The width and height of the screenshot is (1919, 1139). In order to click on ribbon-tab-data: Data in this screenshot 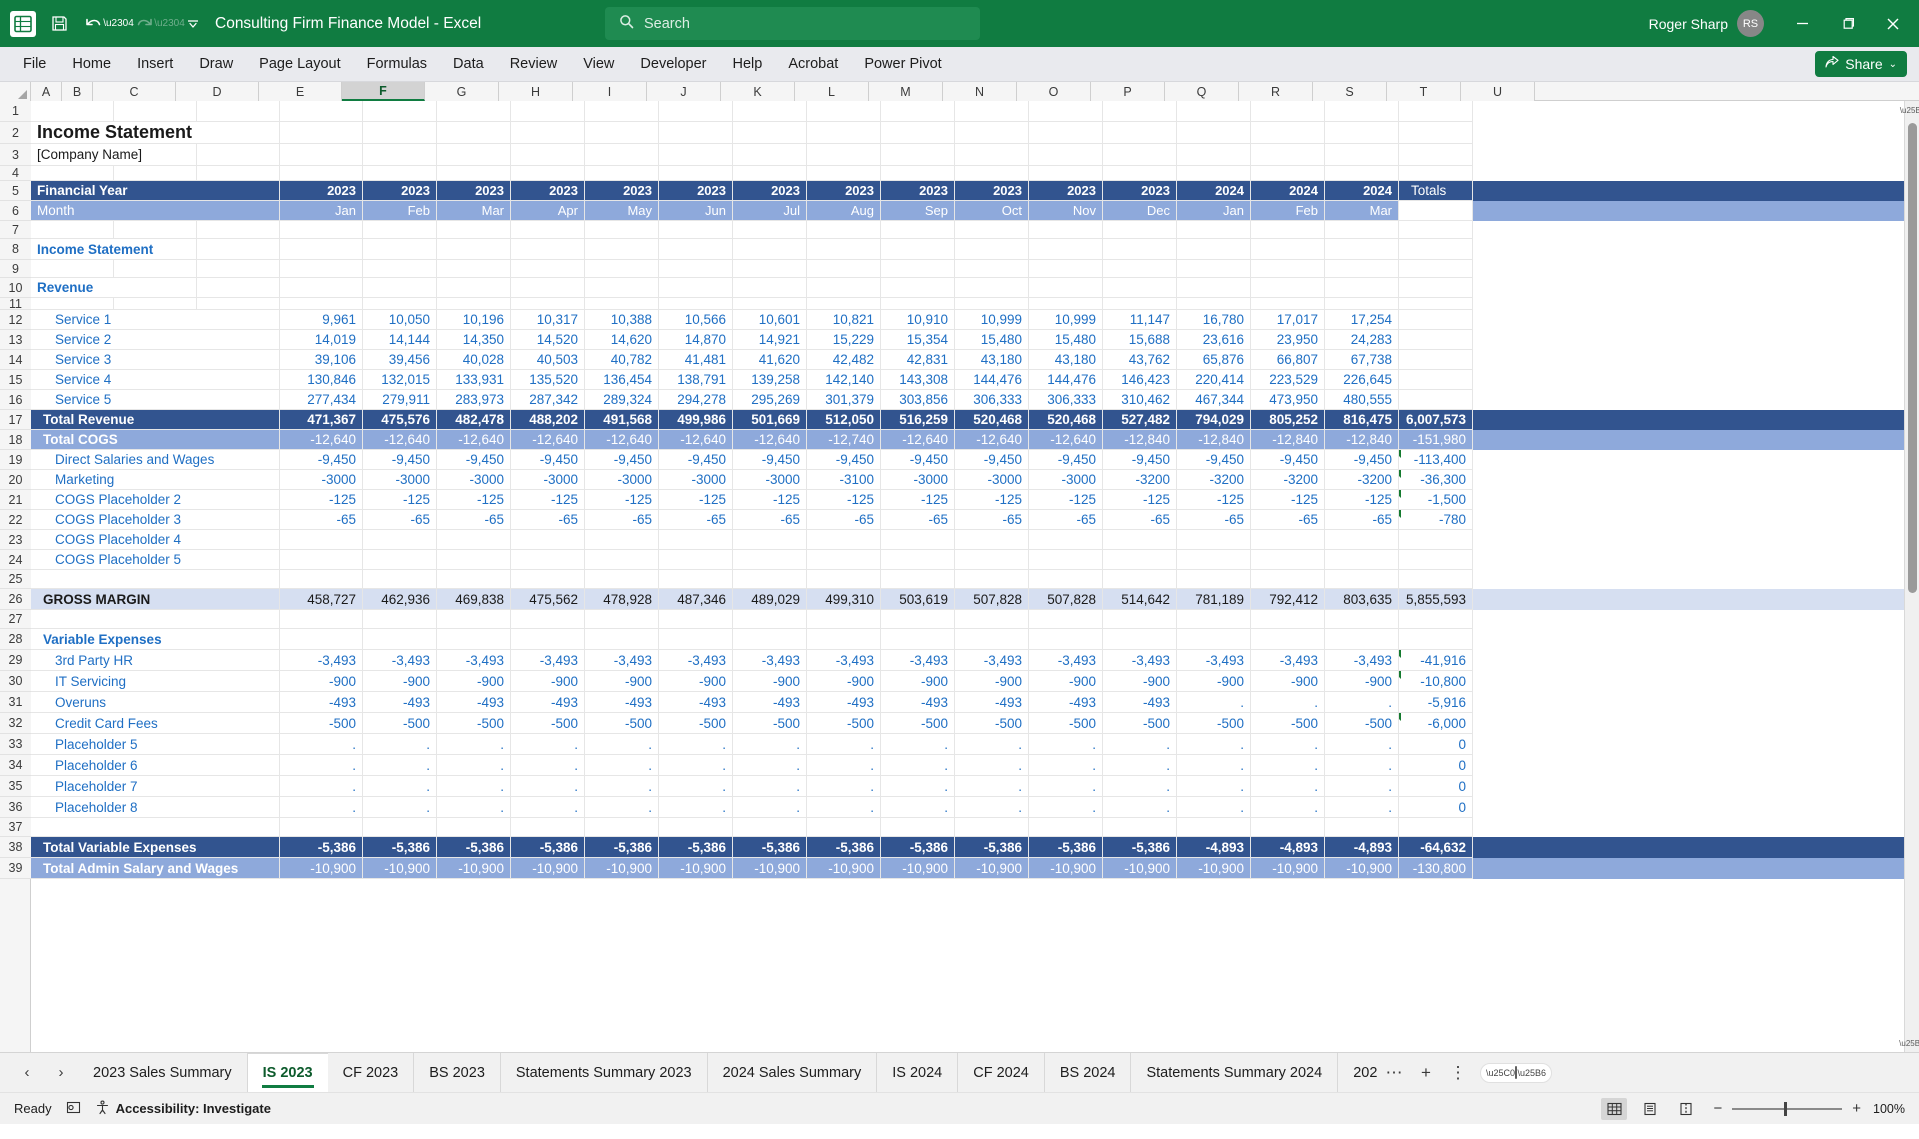, I will do `click(468, 64)`.